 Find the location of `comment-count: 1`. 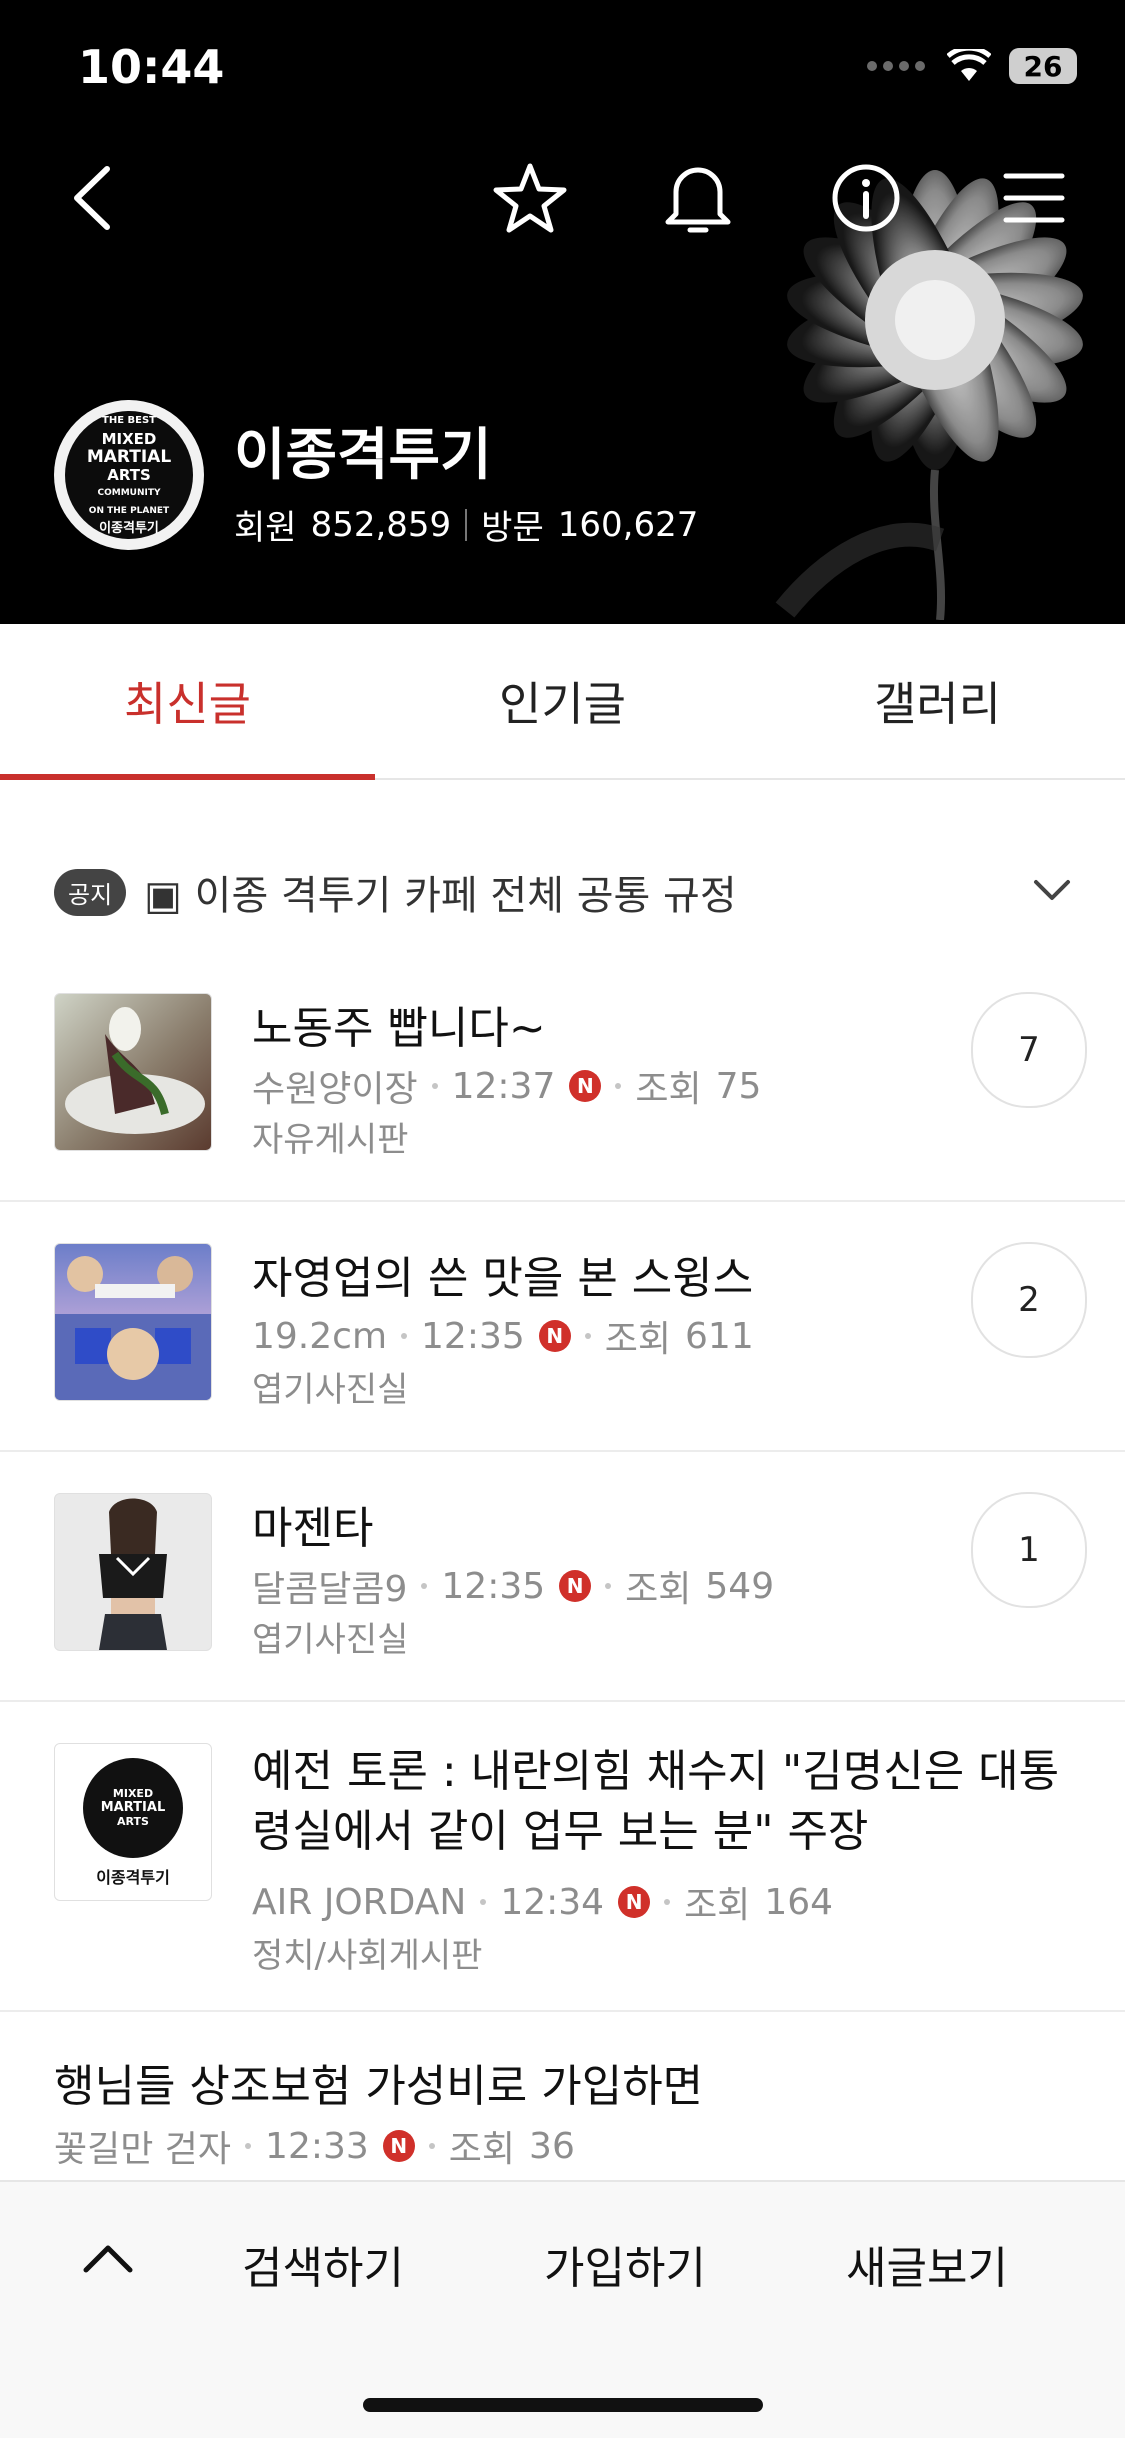

comment-count: 1 is located at coordinates (1029, 1550).